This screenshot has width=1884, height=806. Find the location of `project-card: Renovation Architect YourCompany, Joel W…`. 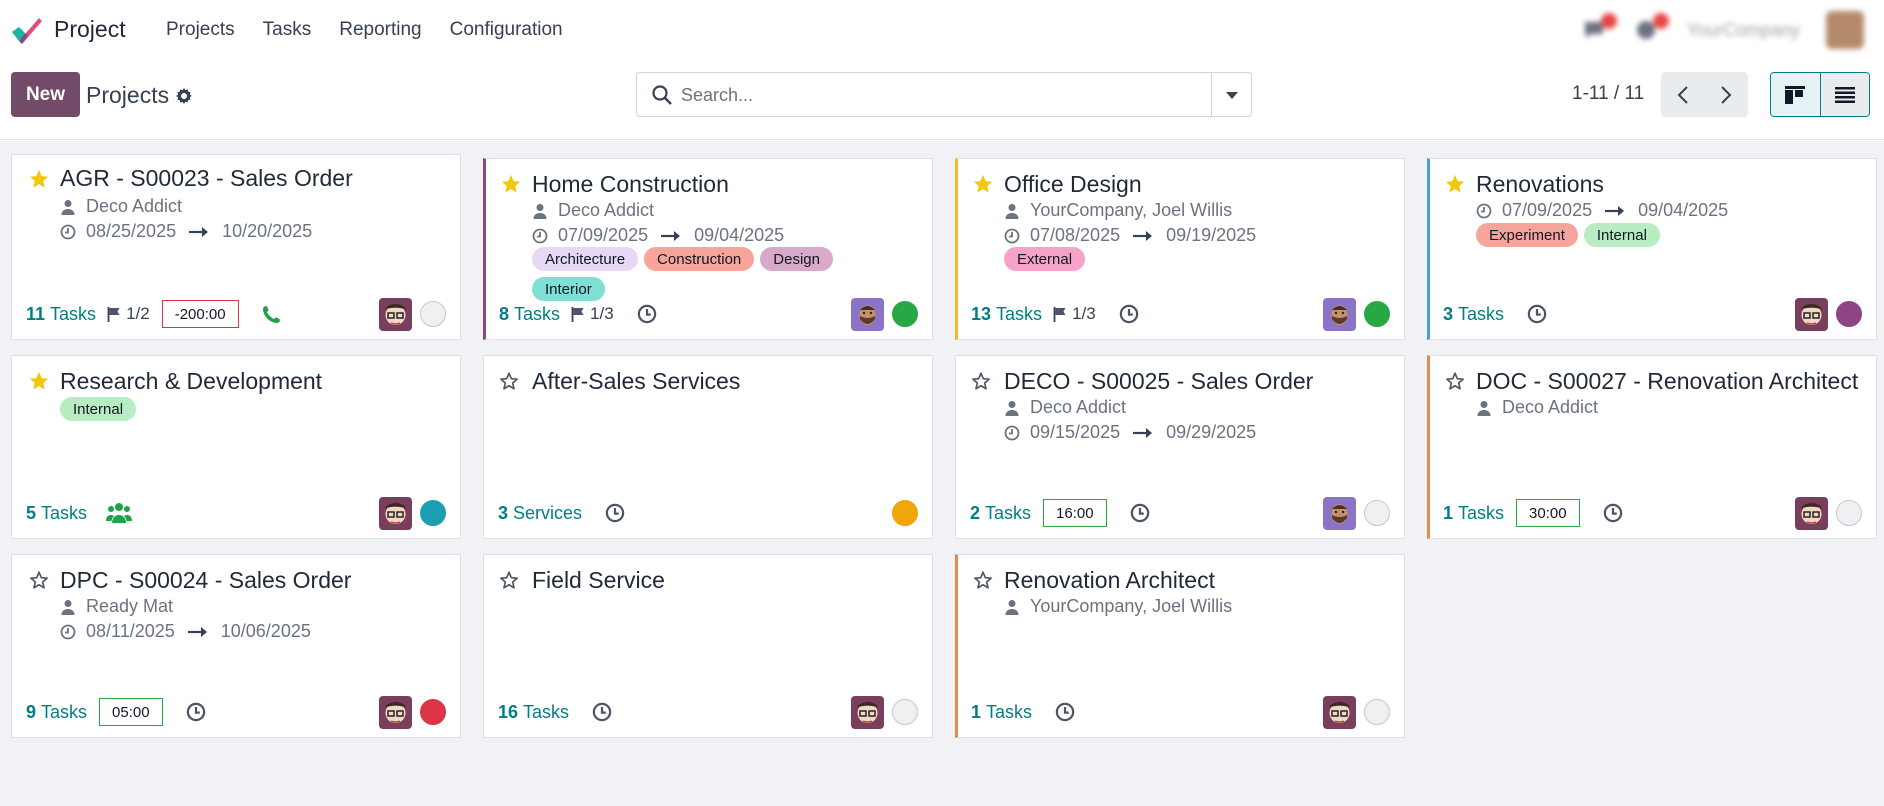

project-card: Renovation Architect YourCompany, Joel W… is located at coordinates (1180, 646).